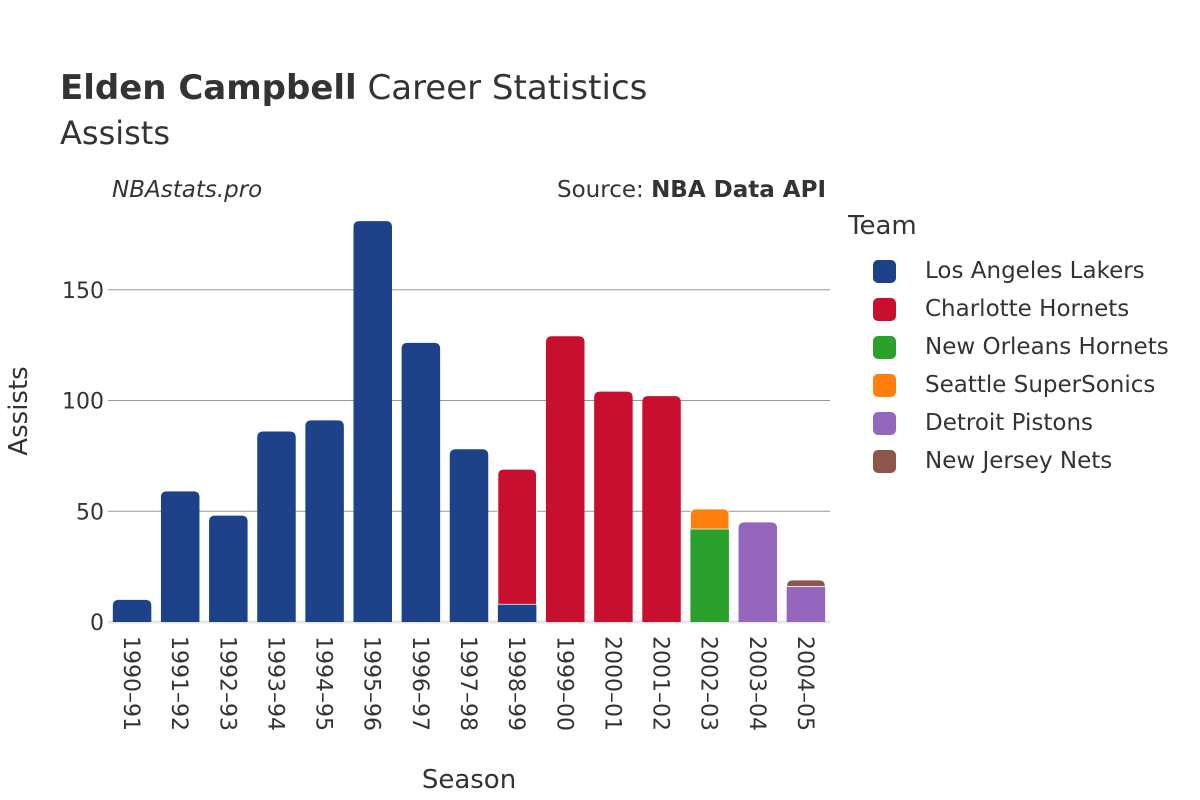 The image size is (1200, 800). What do you see at coordinates (83, 291) in the screenshot?
I see `y-tick-label: 150` at bounding box center [83, 291].